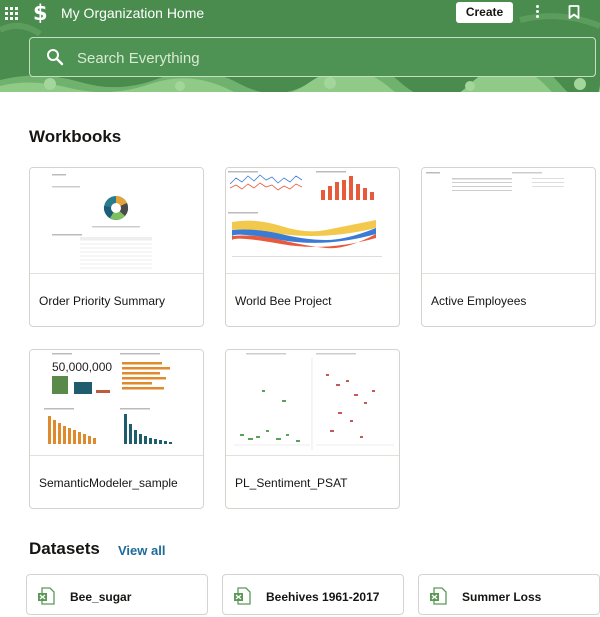 This screenshot has height=617, width=600. What do you see at coordinates (116, 403) in the screenshot?
I see `workbook-thumbnail: 50,000,000` at bounding box center [116, 403].